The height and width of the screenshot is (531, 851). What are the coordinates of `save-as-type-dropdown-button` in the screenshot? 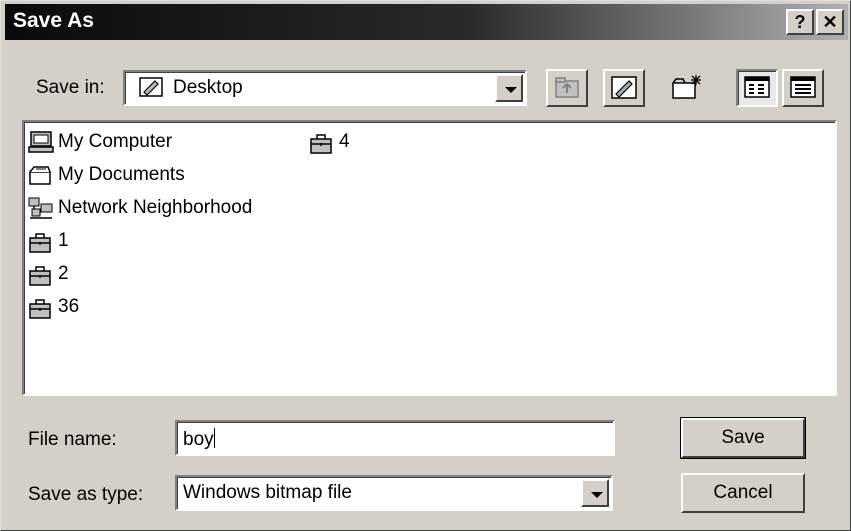 It's located at (595, 493).